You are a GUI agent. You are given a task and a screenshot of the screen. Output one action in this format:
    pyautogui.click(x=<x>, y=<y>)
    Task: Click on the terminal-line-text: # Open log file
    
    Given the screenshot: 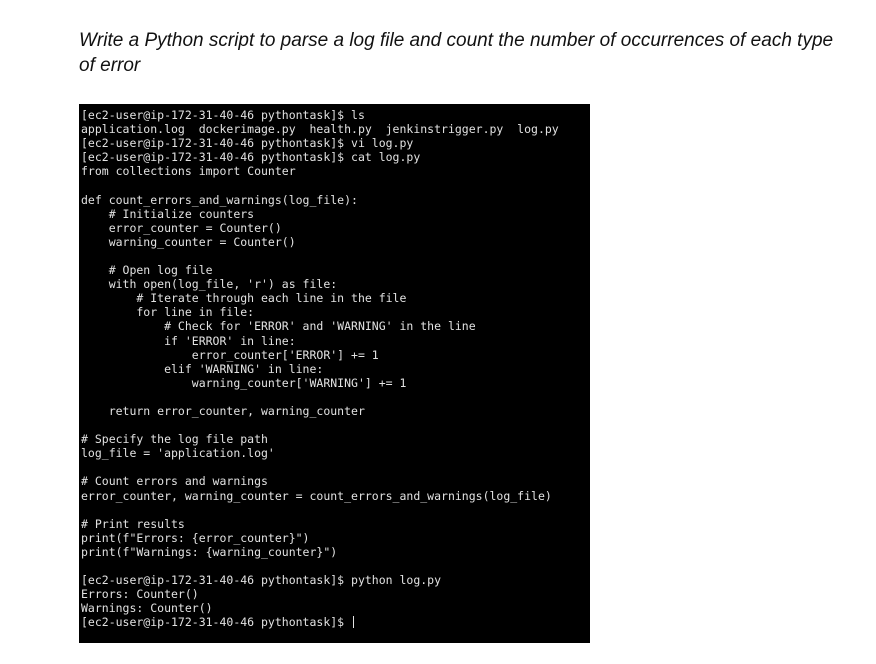 What is the action you would take?
    pyautogui.click(x=147, y=270)
    